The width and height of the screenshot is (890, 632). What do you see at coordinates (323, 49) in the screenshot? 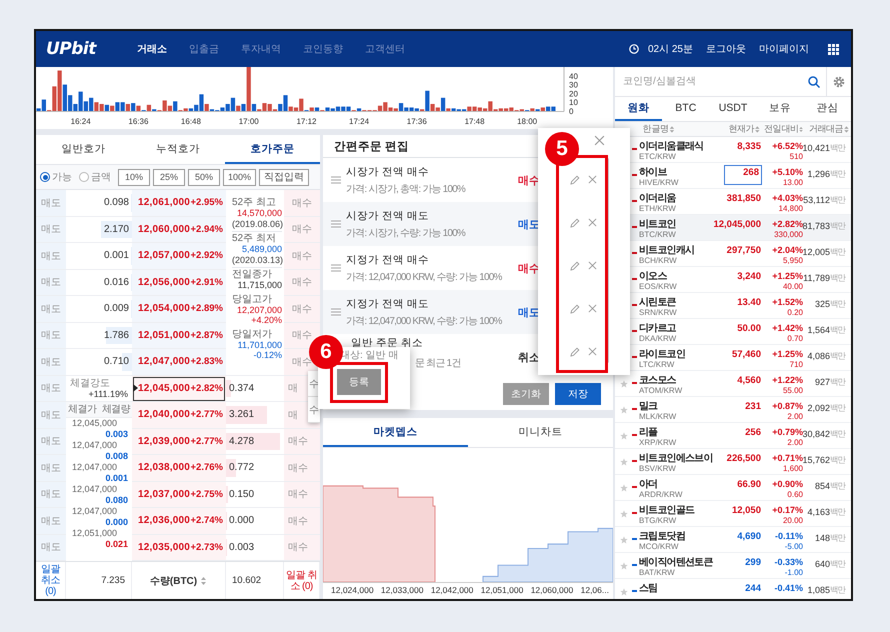
I see `nav-link: 코인동향` at bounding box center [323, 49].